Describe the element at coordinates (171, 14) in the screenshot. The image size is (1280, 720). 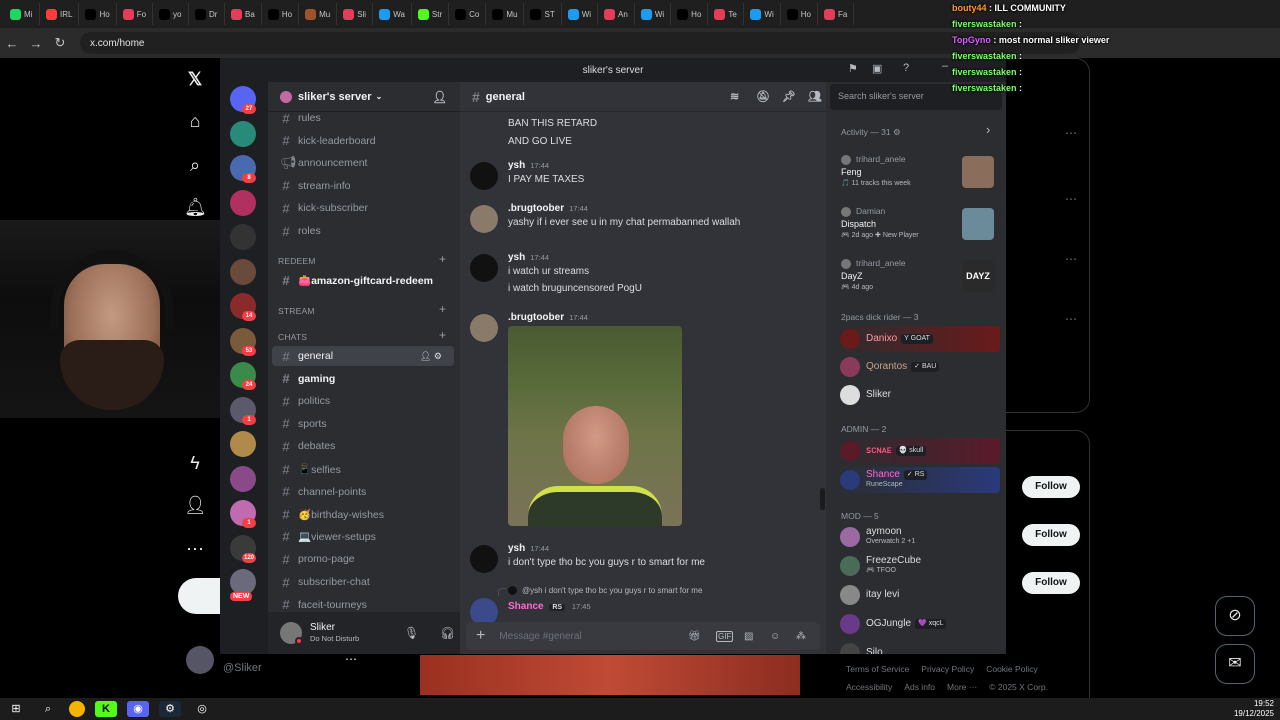
I see `browser-tab: yo` at that location.